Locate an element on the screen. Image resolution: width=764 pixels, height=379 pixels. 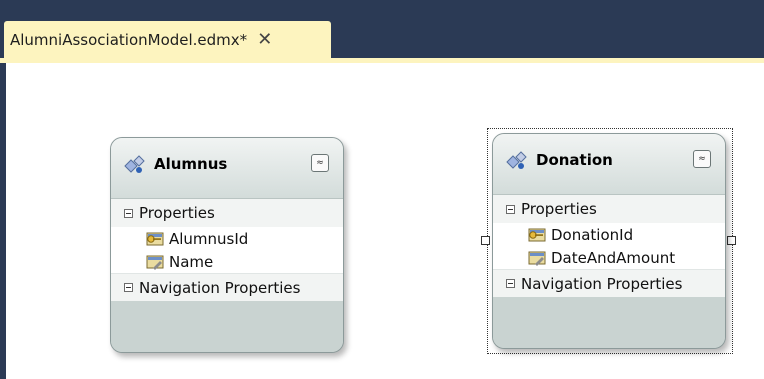
property-row: DateAndAmount is located at coordinates (609, 257).